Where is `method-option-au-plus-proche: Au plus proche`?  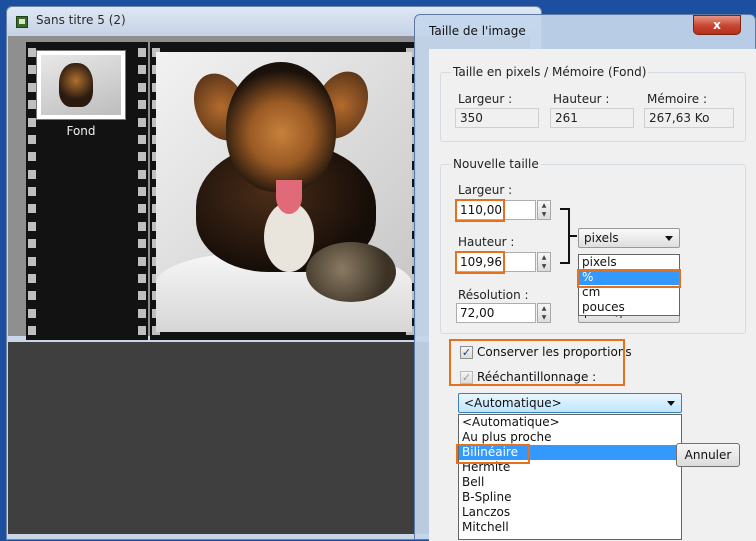 method-option-au-plus-proche: Au plus proche is located at coordinates (570, 437).